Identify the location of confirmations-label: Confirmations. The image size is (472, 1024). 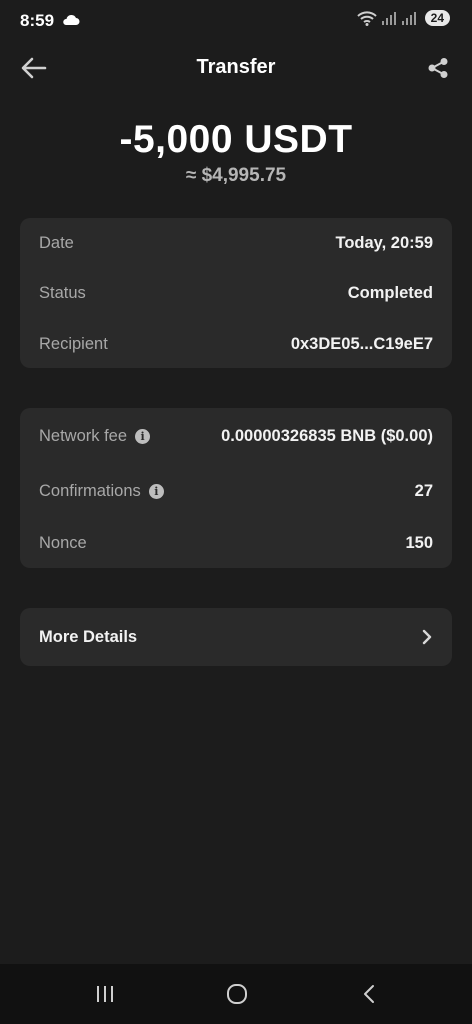
(90, 490).